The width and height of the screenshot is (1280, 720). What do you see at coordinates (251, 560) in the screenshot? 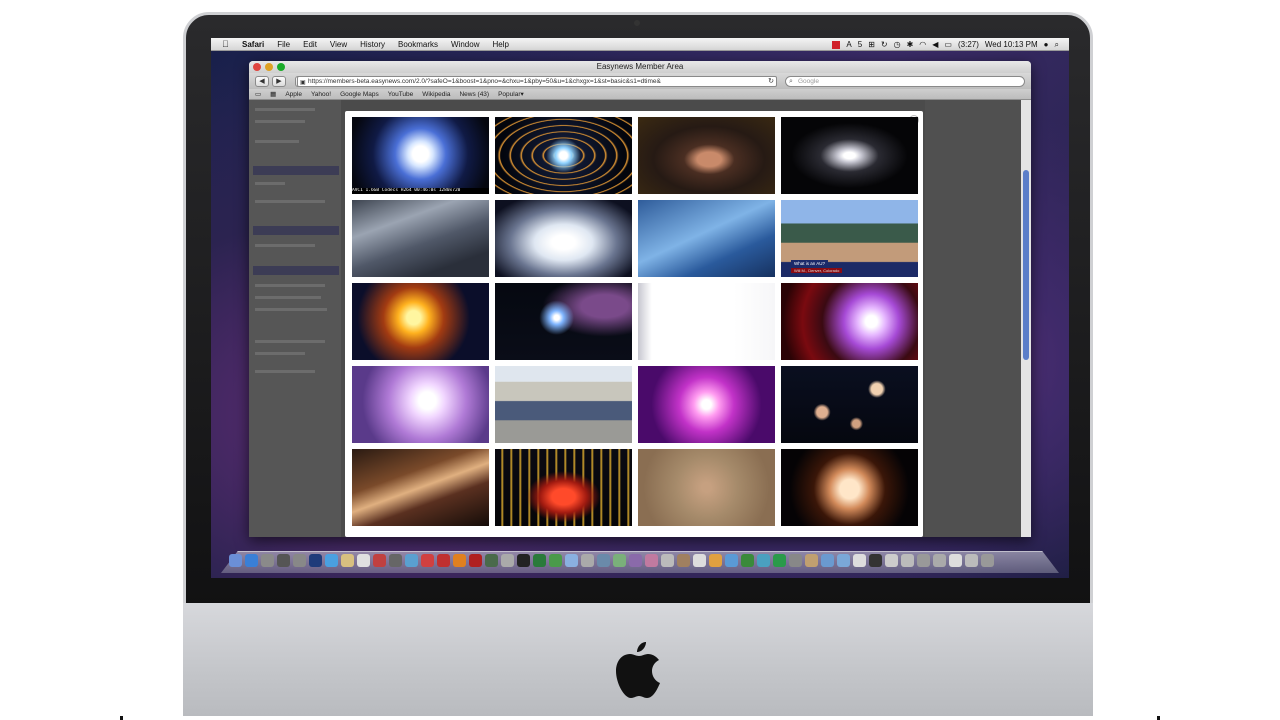
I see `safari-icon` at bounding box center [251, 560].